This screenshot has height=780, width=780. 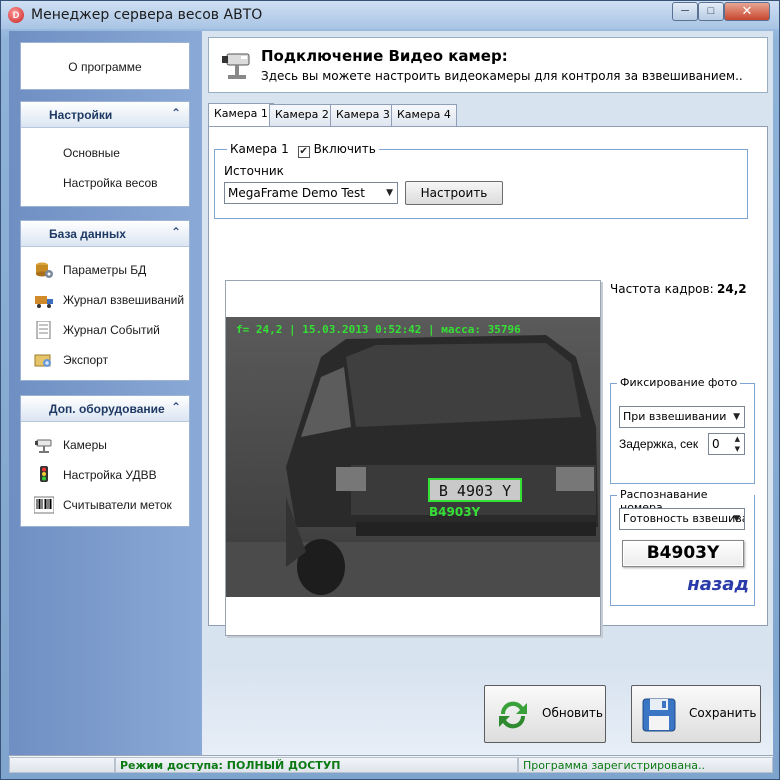 I want to click on close-button: ✕, so click(x=747, y=11).